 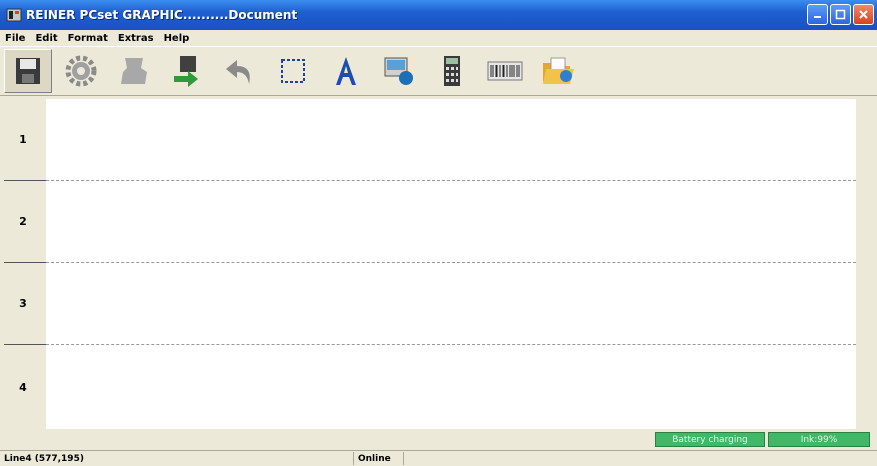 What do you see at coordinates (710, 439) in the screenshot?
I see `battery-status-indicator: Battery charging` at bounding box center [710, 439].